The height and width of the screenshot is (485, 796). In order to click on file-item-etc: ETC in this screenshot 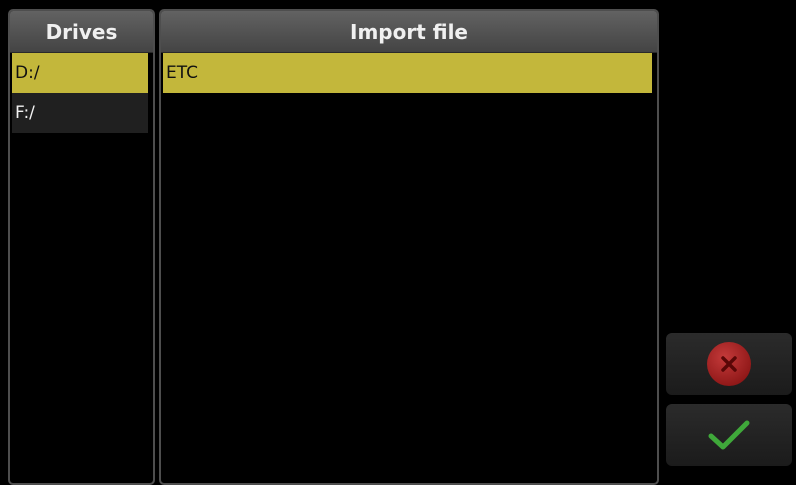, I will do `click(407, 73)`.